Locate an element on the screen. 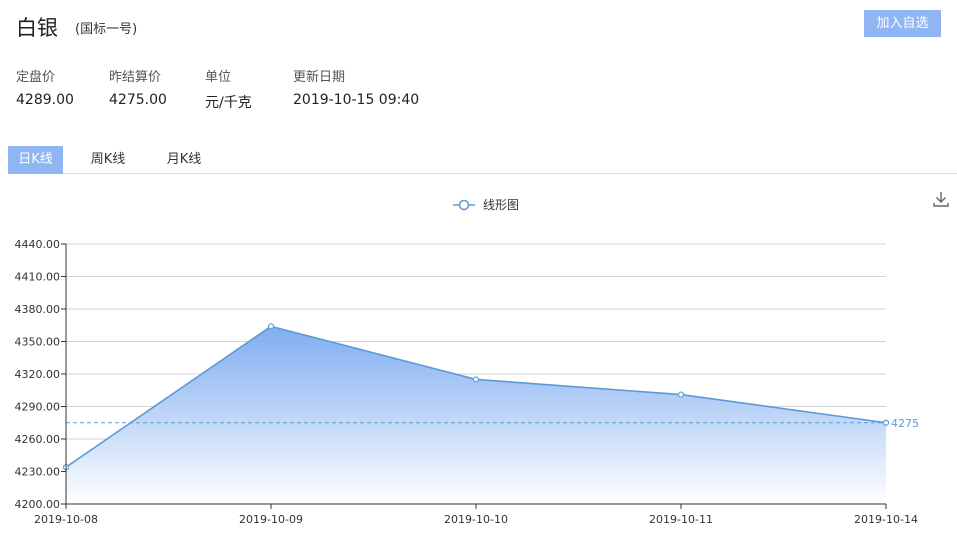 This screenshot has width=957, height=536. stat-label: 单位 is located at coordinates (218, 77).